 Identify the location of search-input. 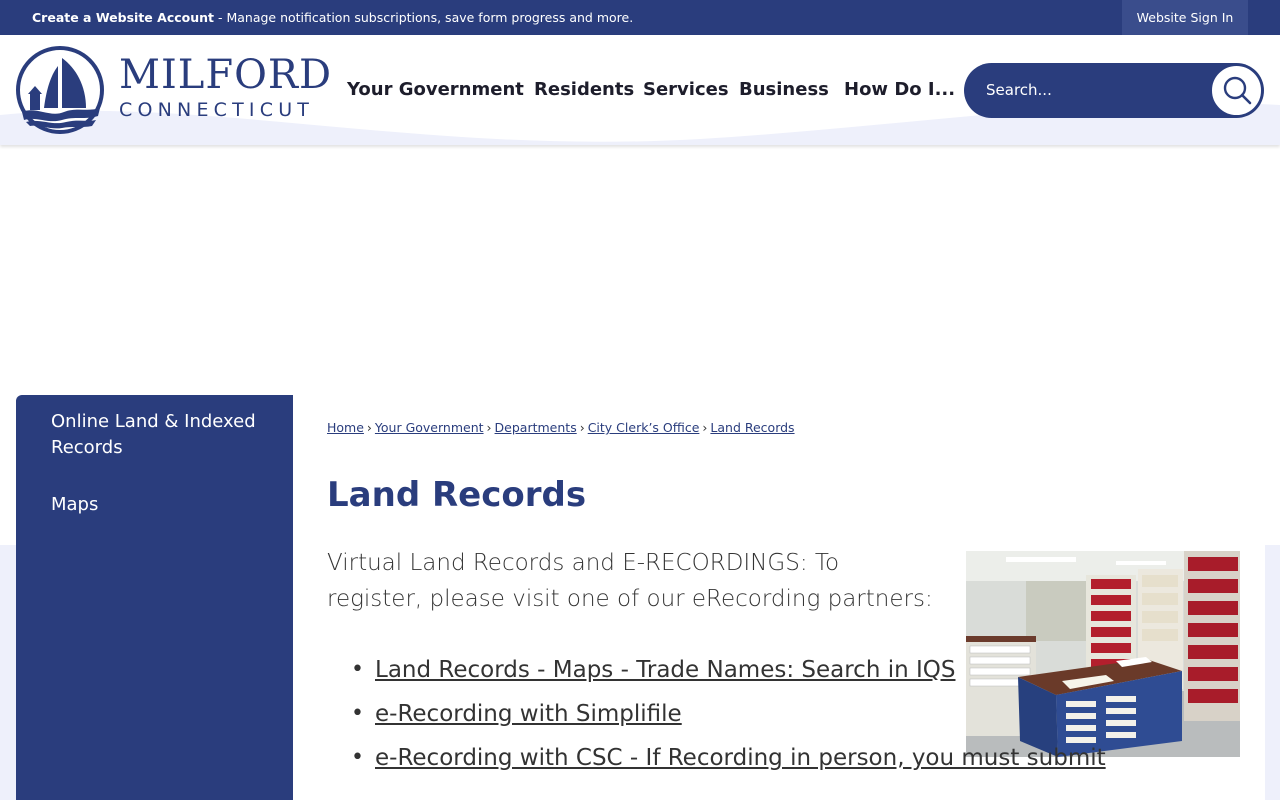
(1091, 90).